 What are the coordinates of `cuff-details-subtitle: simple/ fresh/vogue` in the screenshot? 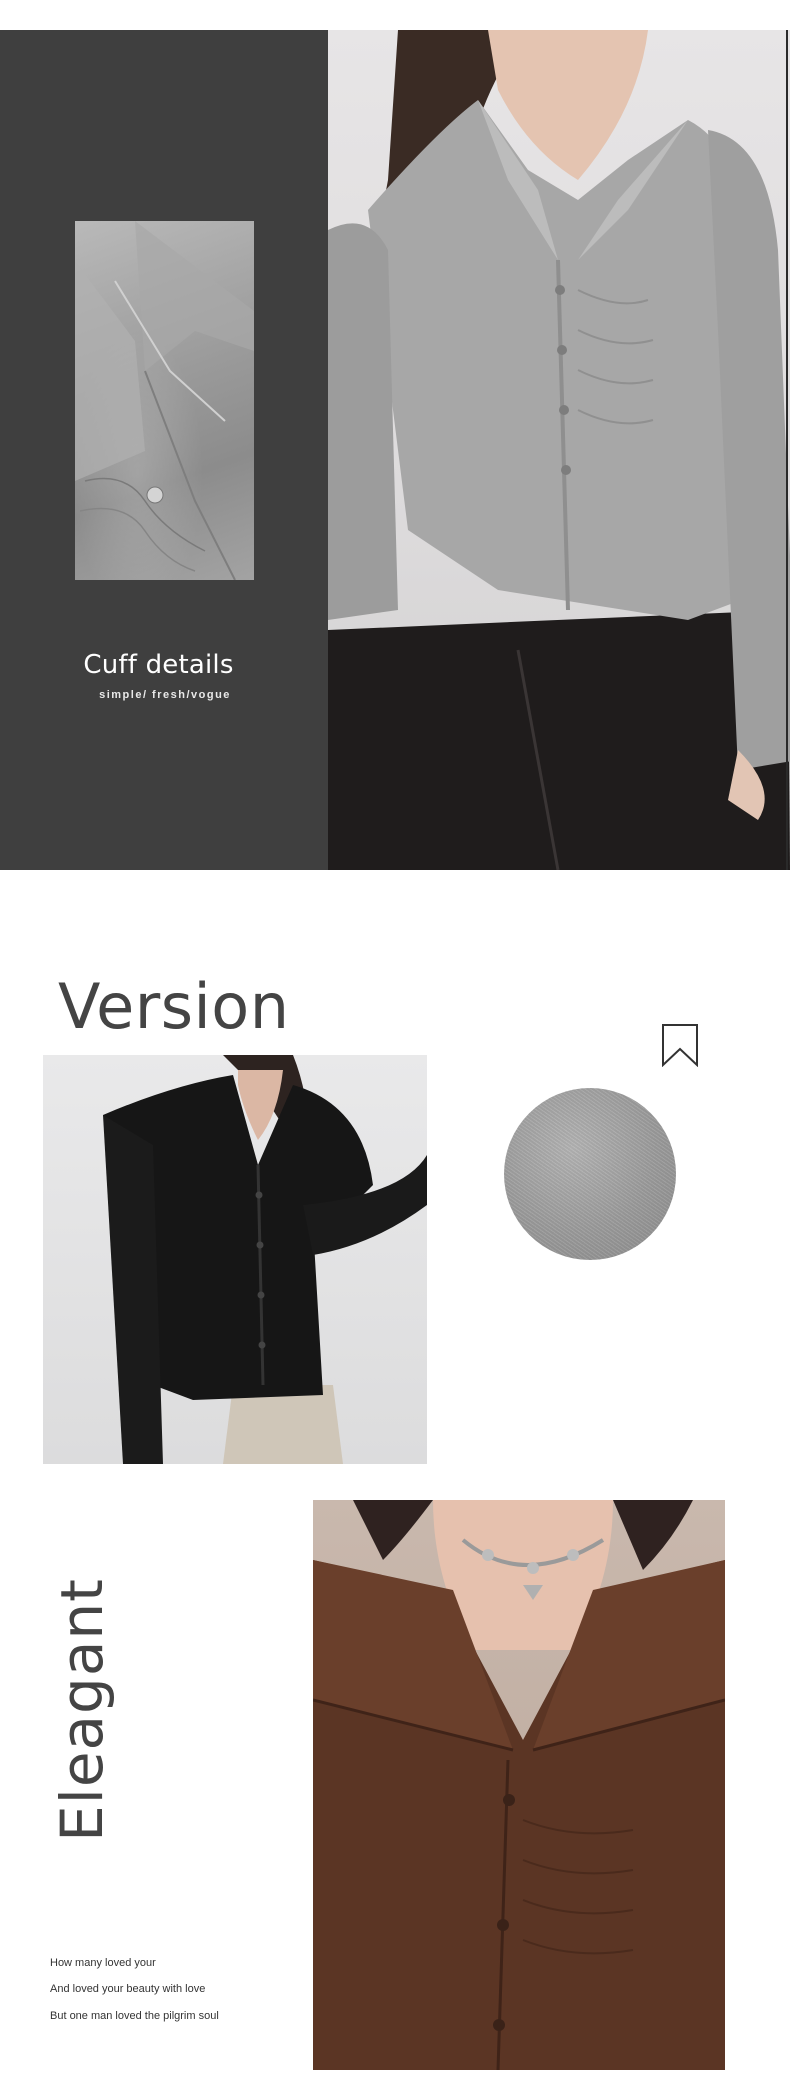 It's located at (165, 695).